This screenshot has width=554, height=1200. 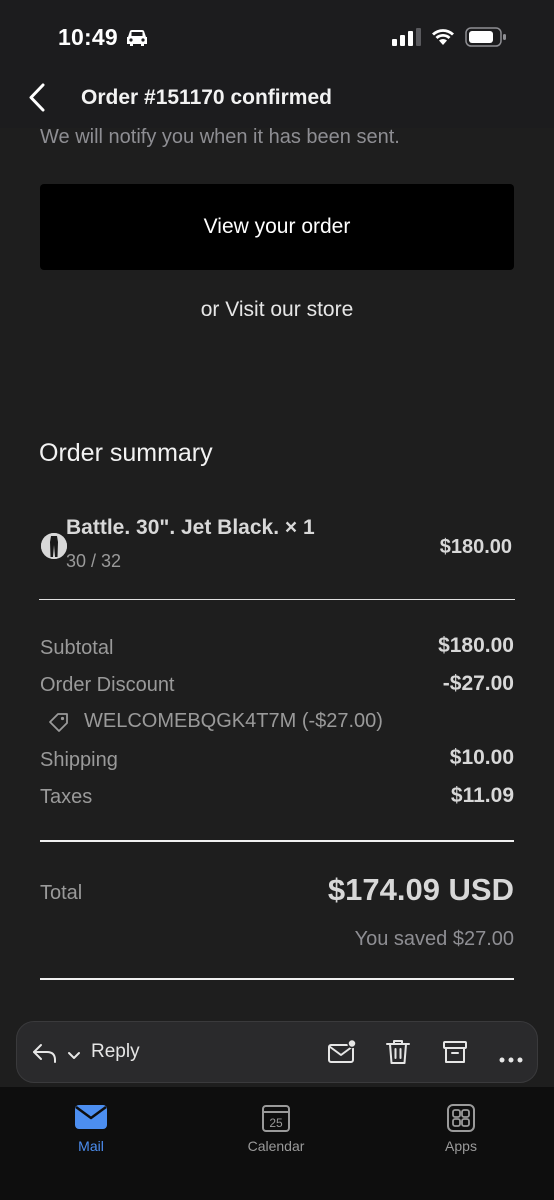 I want to click on archive-icon, so click(x=455, y=1054).